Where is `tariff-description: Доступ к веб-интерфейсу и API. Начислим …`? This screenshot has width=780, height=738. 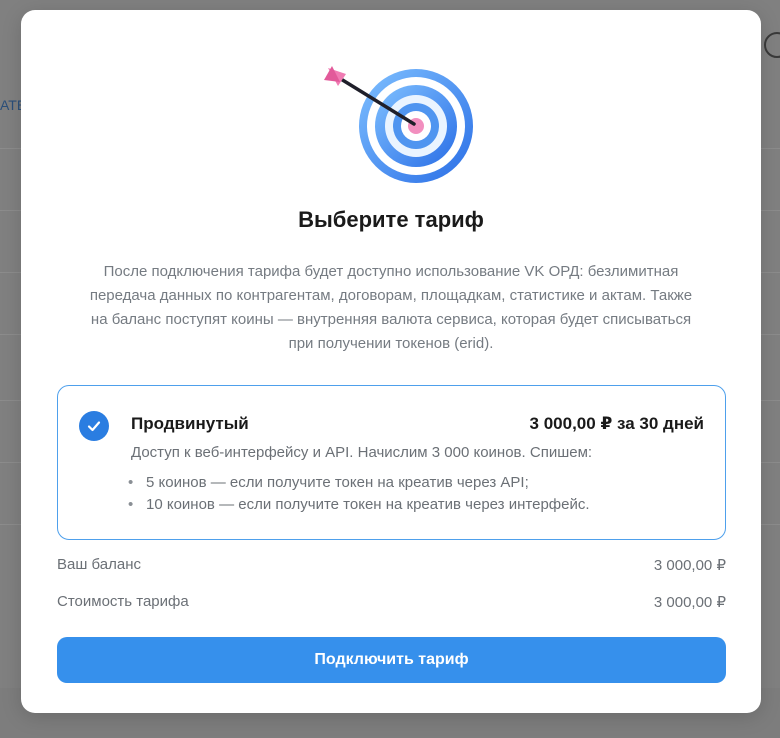
tariff-description: Доступ к веб-интерфейсу и API. Начислим … is located at coordinates (362, 452).